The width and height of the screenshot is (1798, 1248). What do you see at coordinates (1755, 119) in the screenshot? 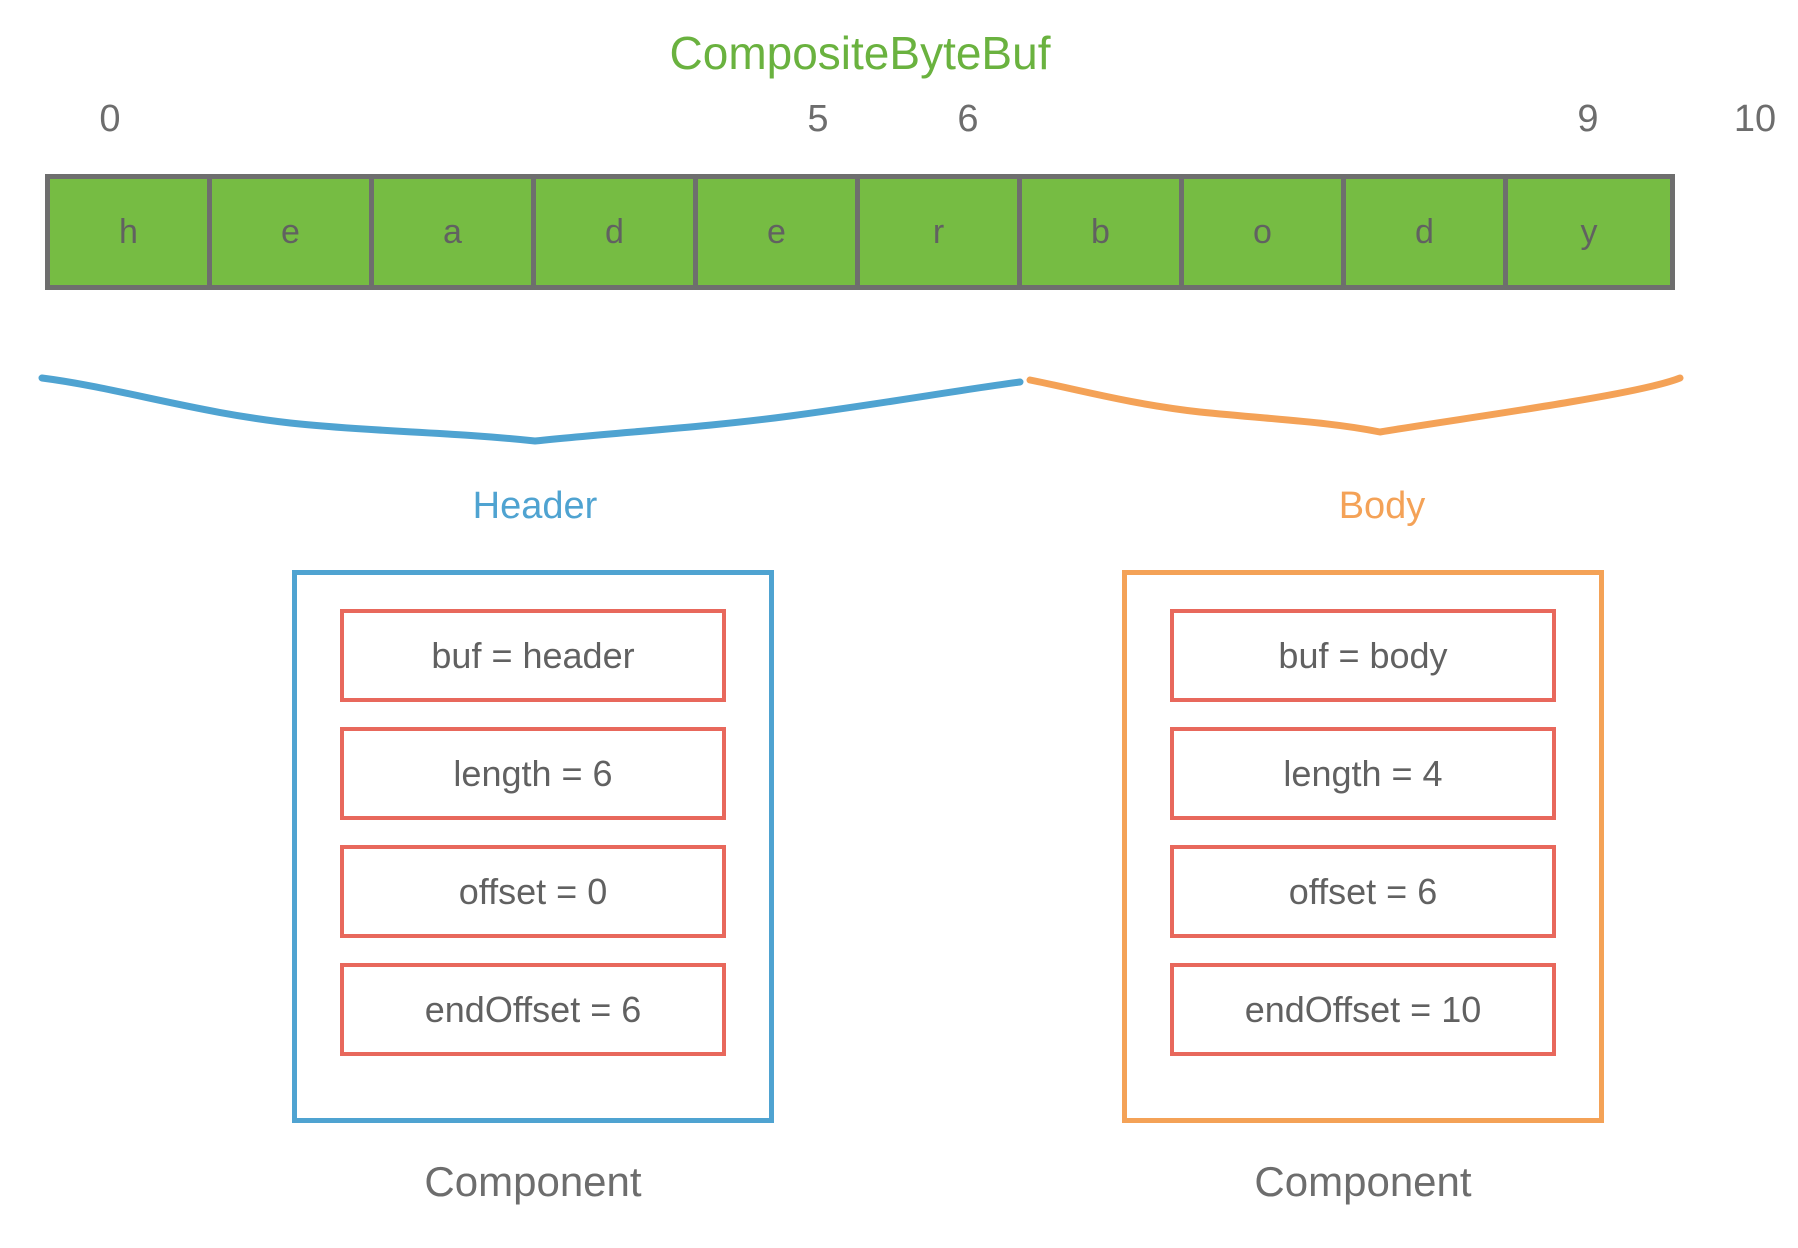
I see `ruler-tick-10: 10` at bounding box center [1755, 119].